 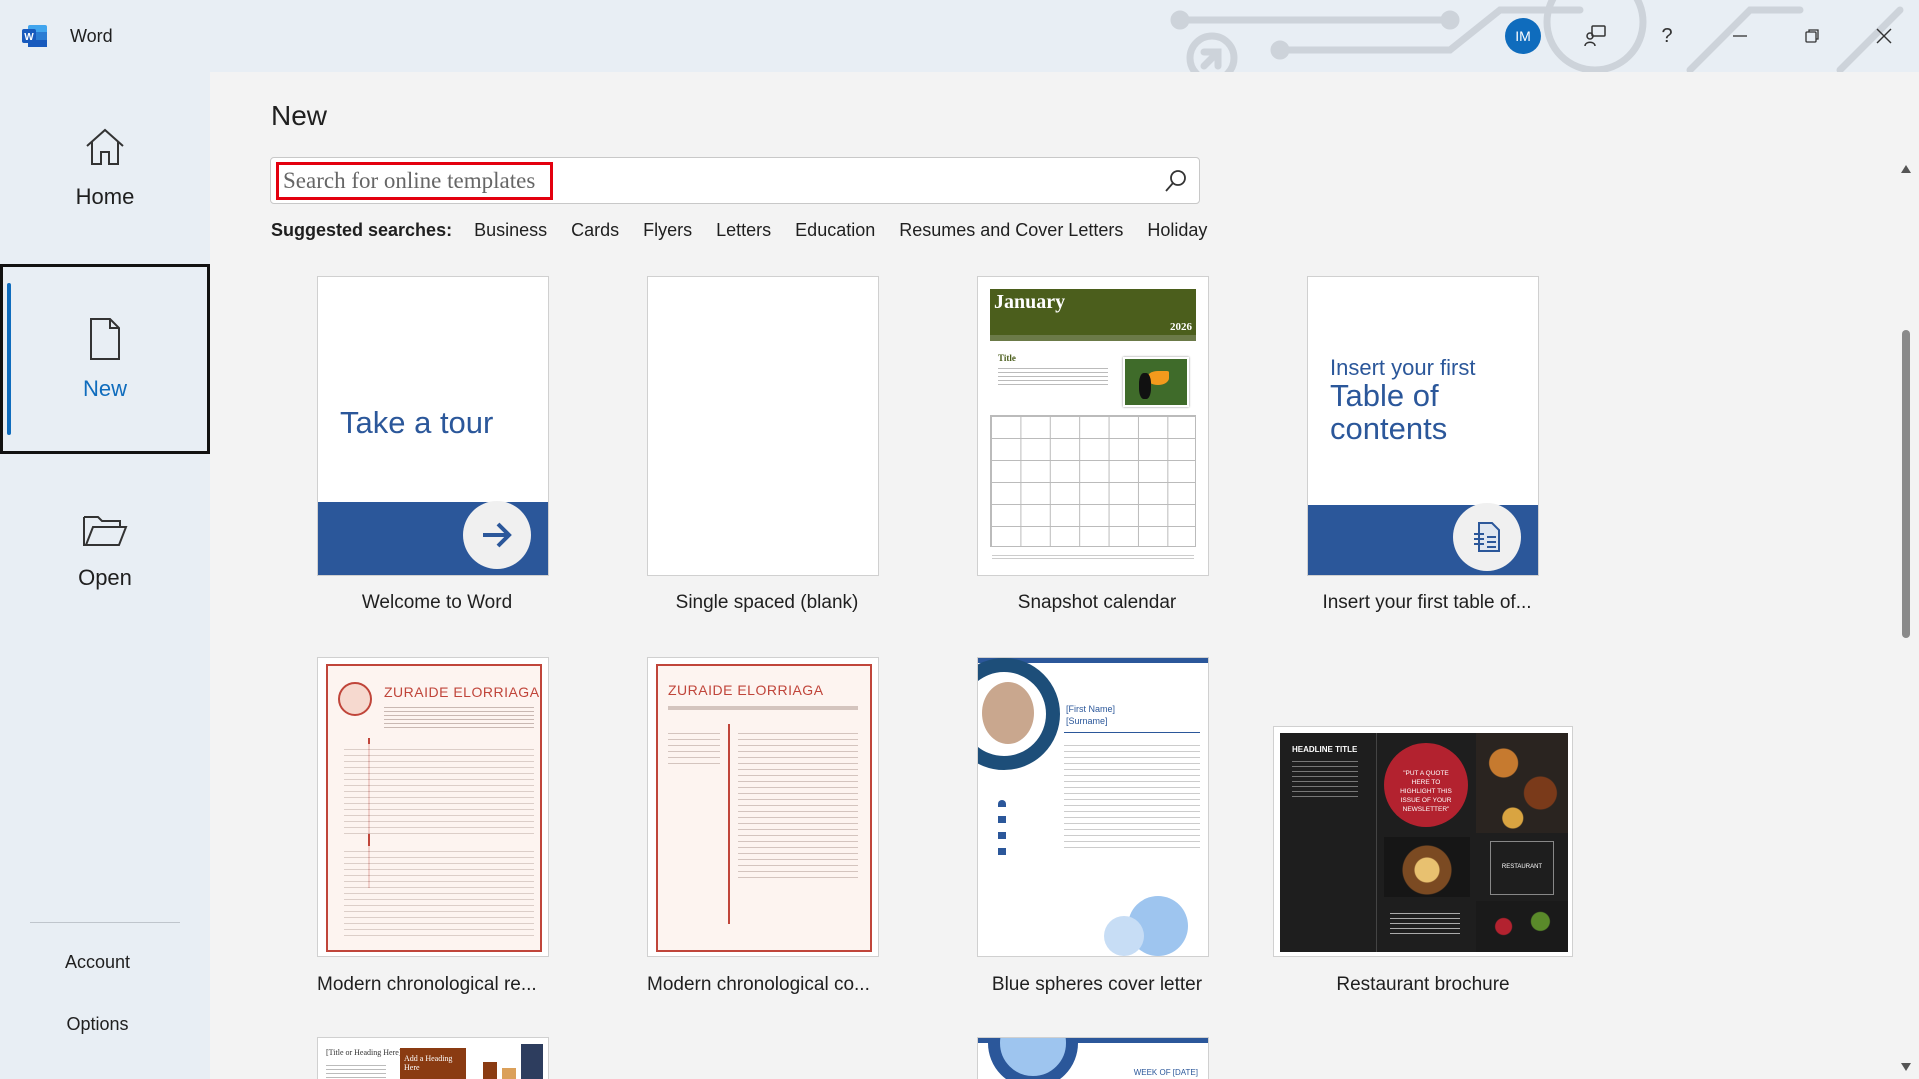 I want to click on thumb-lines, so click(x=356, y=1070).